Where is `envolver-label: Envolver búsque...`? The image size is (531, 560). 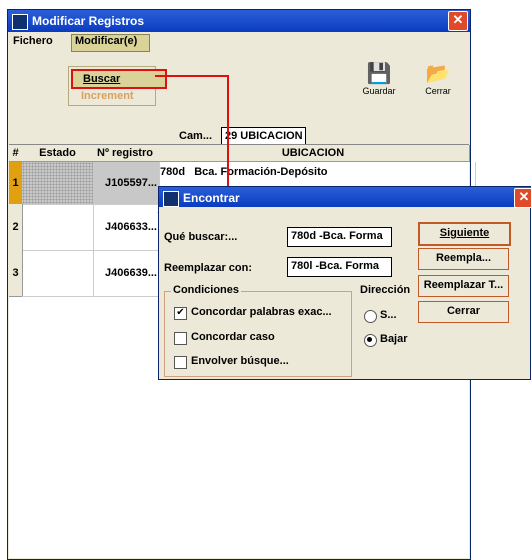
envolver-label: Envolver búsque... is located at coordinates (240, 361).